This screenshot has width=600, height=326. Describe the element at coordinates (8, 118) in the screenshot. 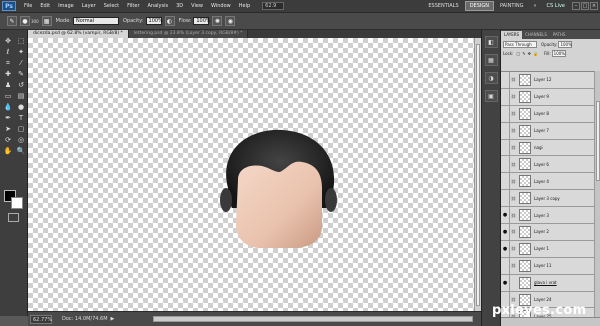

I see `pen-tool-icon: ✒` at that location.